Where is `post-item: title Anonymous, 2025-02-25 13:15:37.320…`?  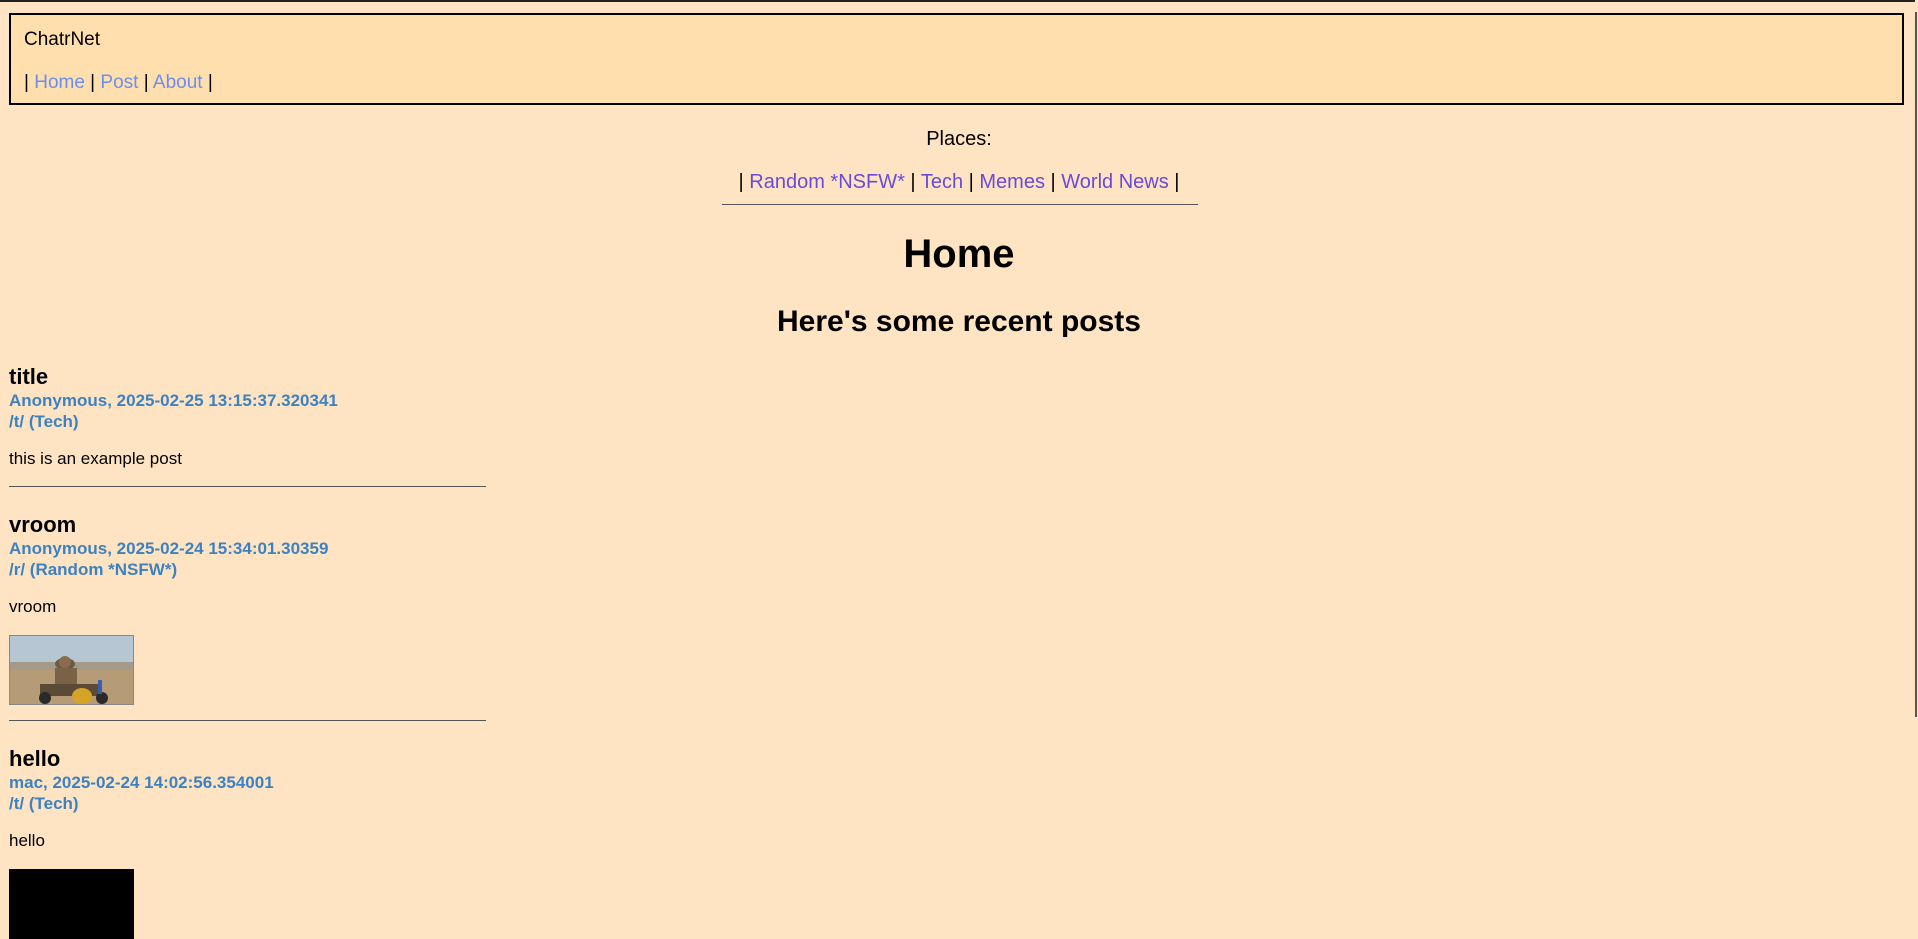 post-item: title Anonymous, 2025-02-25 13:15:37.320… is located at coordinates (247, 425).